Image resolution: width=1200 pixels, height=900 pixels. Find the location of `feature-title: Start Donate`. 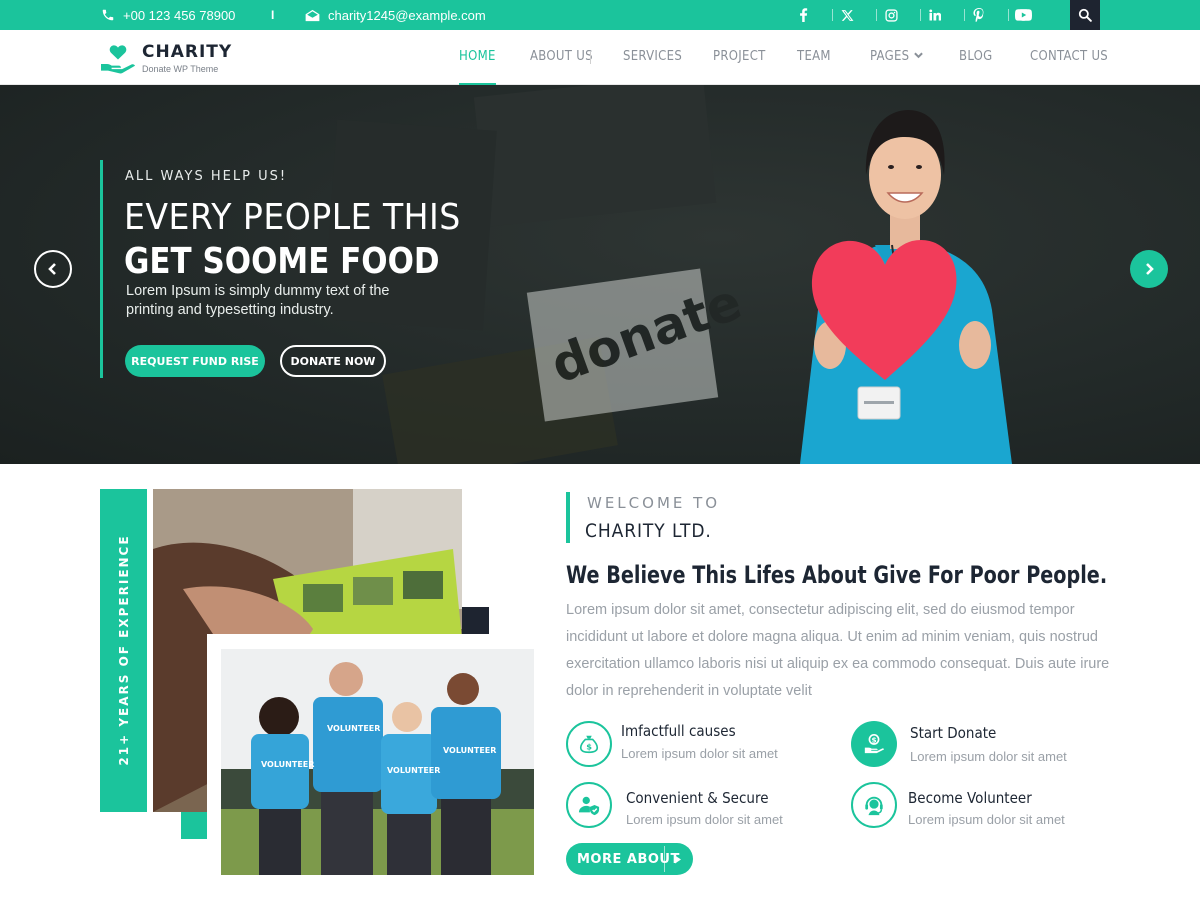

feature-title: Start Donate is located at coordinates (953, 733).